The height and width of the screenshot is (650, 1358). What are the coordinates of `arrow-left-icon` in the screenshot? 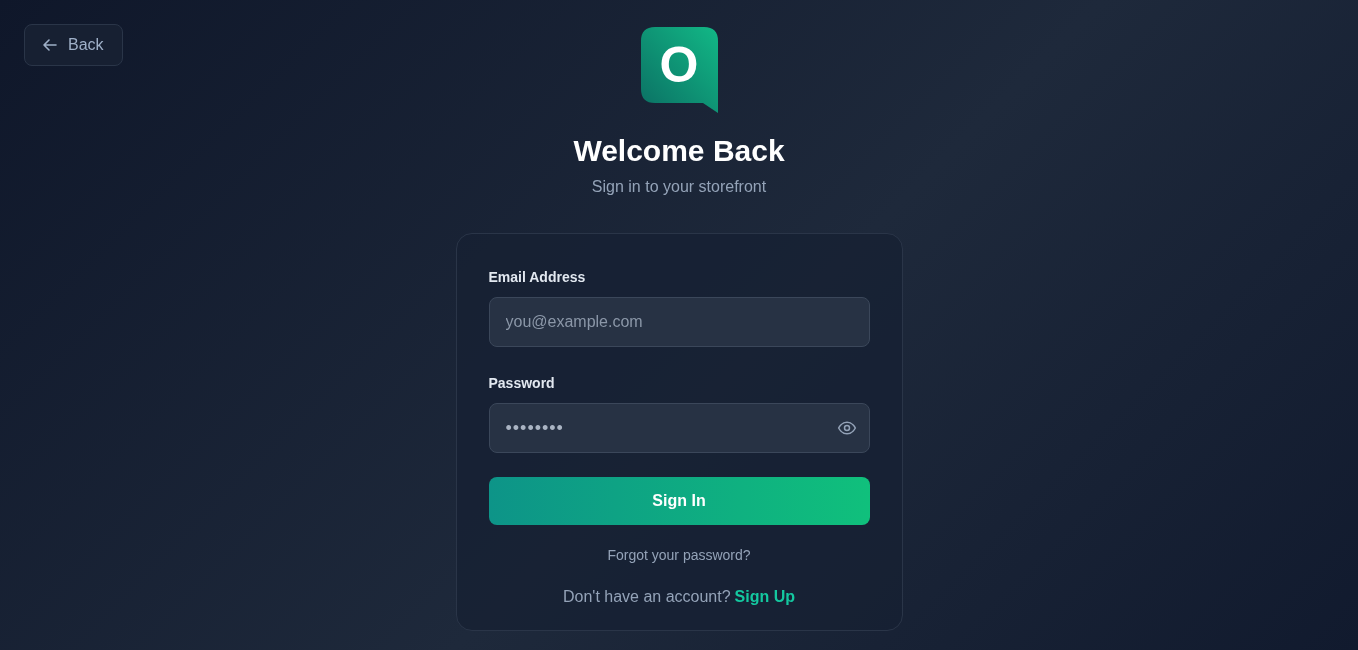 It's located at (50, 45).